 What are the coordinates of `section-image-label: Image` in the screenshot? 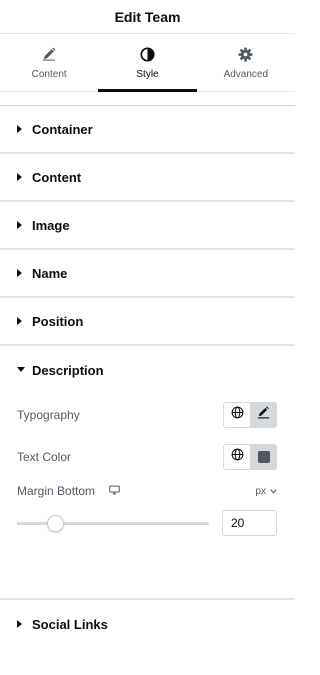 It's located at (51, 225).